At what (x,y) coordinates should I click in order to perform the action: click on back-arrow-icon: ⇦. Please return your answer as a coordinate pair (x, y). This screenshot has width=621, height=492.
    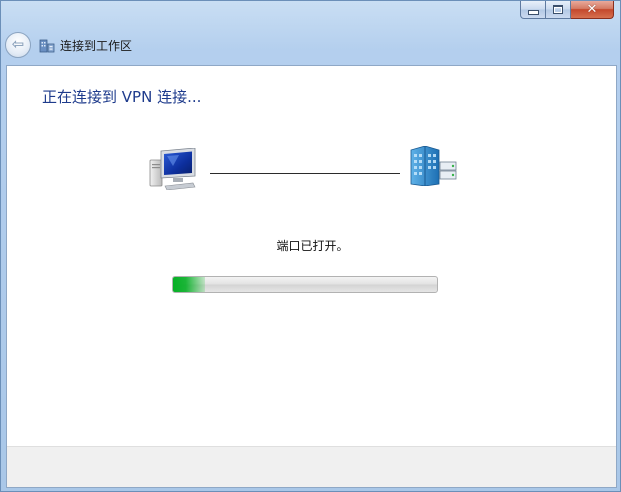
    Looking at the image, I should click on (18, 44).